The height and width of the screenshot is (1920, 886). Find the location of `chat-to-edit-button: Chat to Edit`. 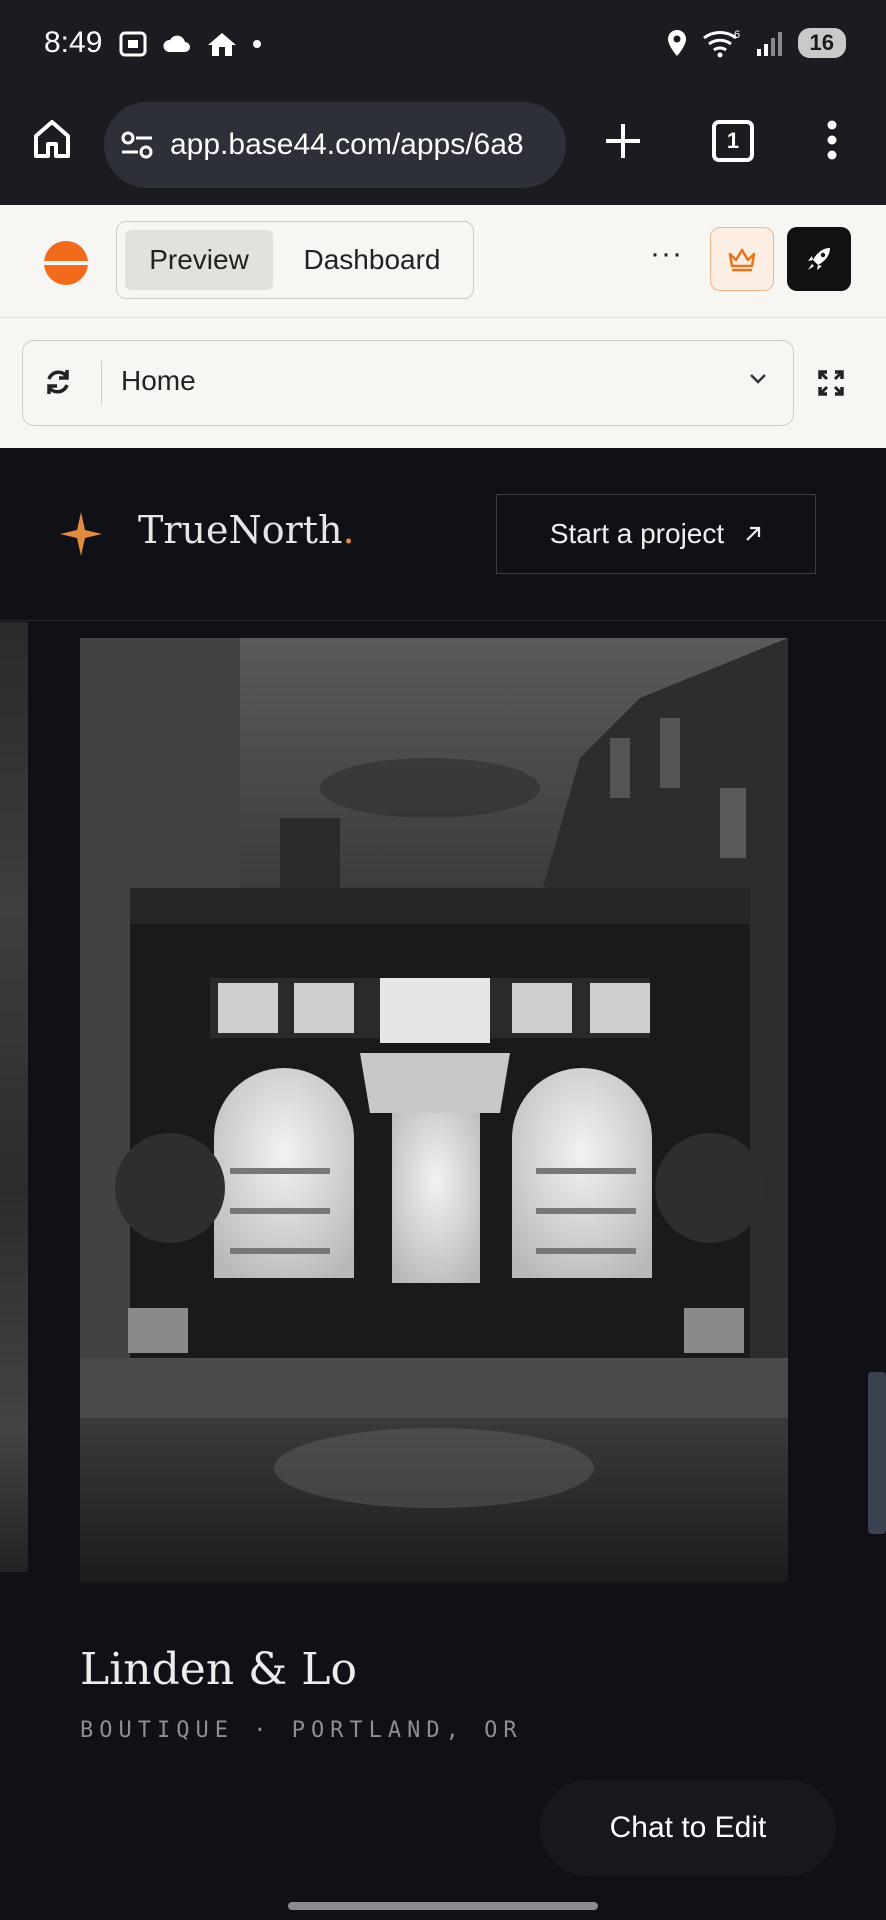

chat-to-edit-button: Chat to Edit is located at coordinates (688, 1828).